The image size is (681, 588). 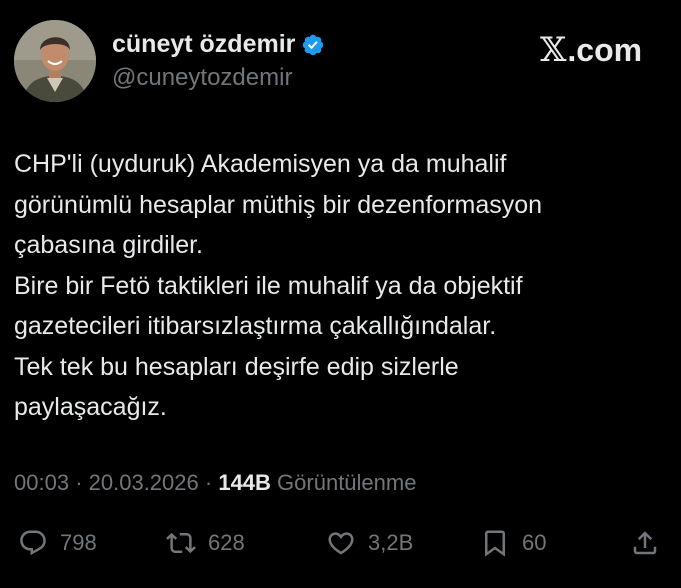 I want to click on reply-icon, so click(x=33, y=543).